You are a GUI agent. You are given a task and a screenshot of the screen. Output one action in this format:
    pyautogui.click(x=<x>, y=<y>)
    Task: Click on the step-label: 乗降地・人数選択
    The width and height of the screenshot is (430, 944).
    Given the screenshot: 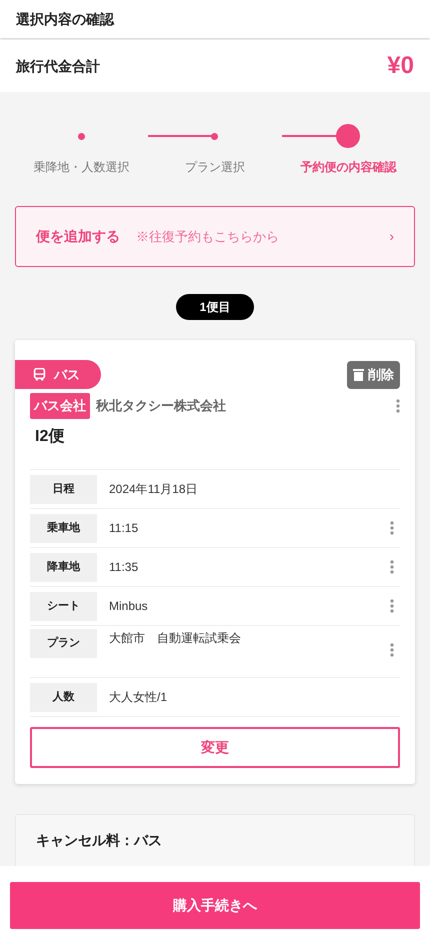 What is the action you would take?
    pyautogui.click(x=82, y=167)
    